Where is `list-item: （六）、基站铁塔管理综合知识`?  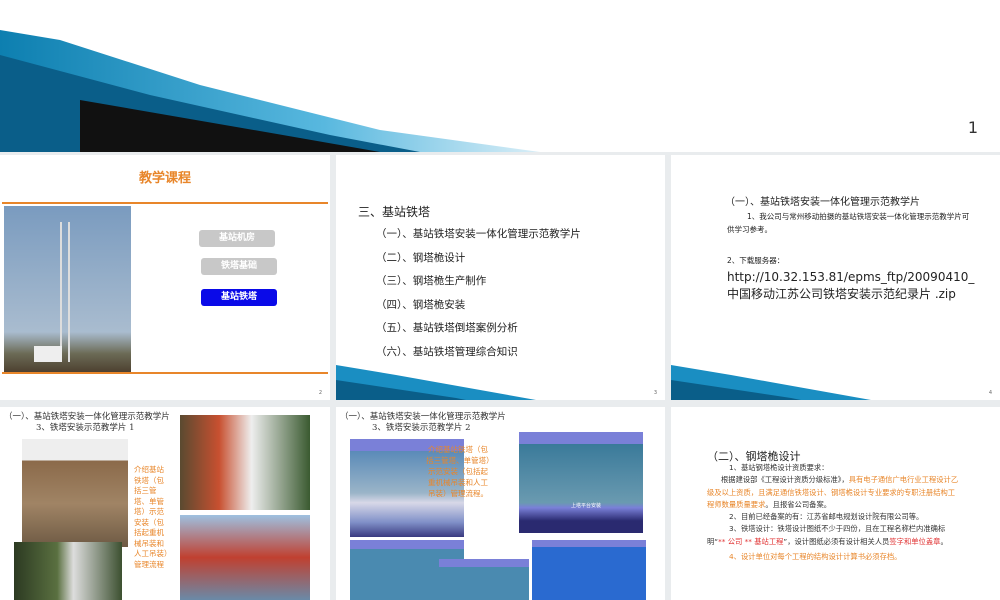
list-item: （六）、基站铁塔管理综合知识 is located at coordinates (447, 351).